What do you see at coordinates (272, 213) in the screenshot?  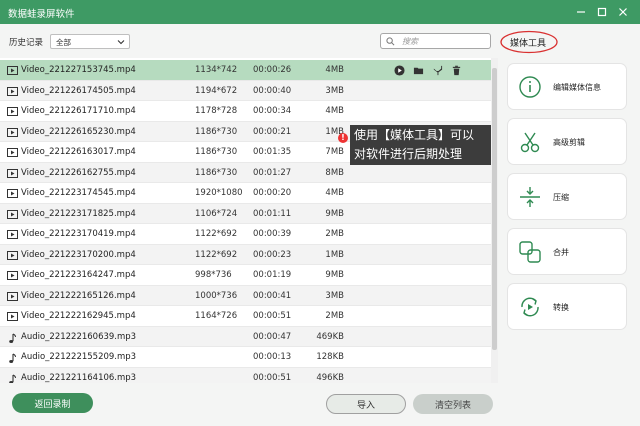 I see `file-duration: 00:01:11` at bounding box center [272, 213].